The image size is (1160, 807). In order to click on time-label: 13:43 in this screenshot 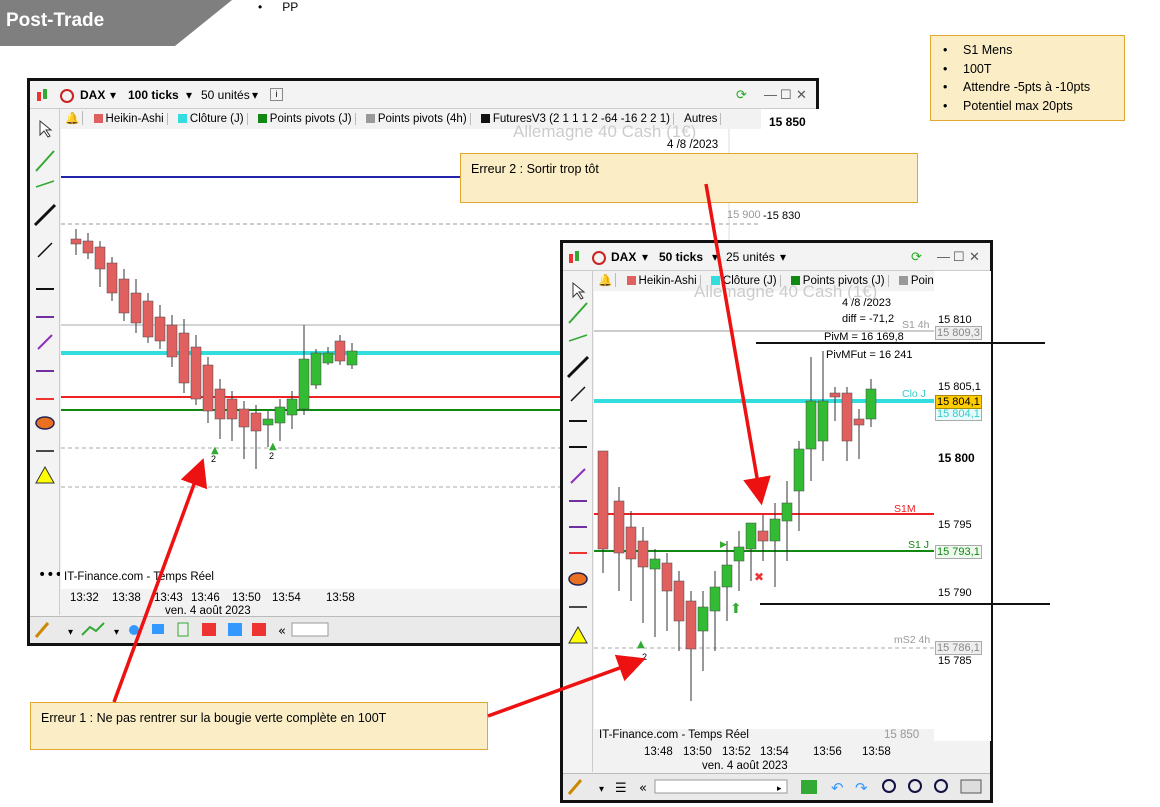, I will do `click(168, 598)`.